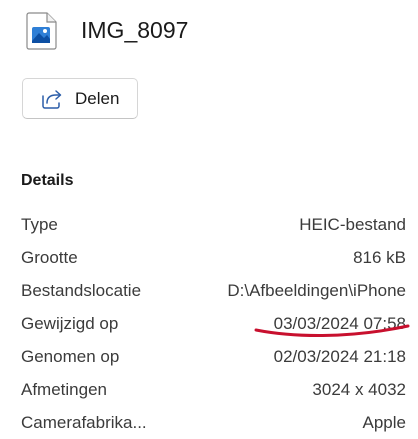 The image size is (418, 439). I want to click on share-button: Delen, so click(80, 98).